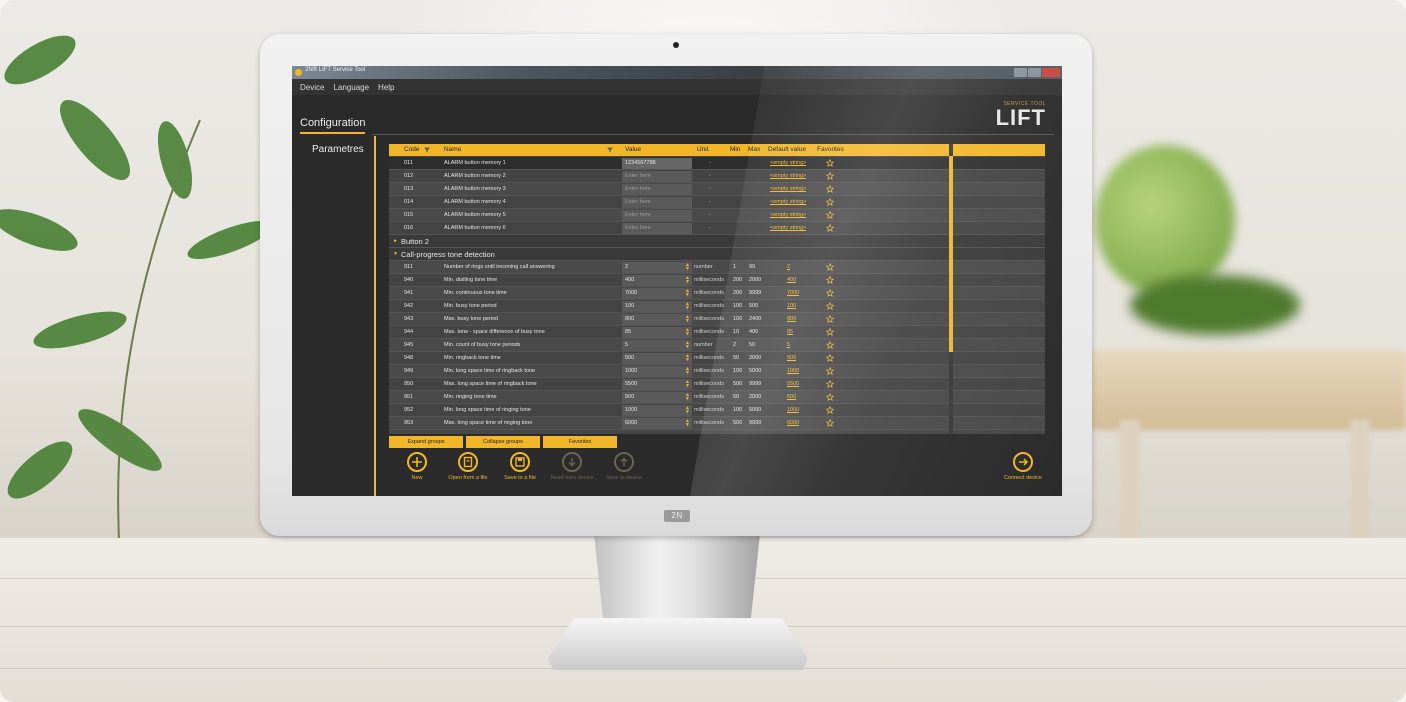 The image size is (1406, 702). What do you see at coordinates (790, 332) in the screenshot?
I see `cell-default: 85` at bounding box center [790, 332].